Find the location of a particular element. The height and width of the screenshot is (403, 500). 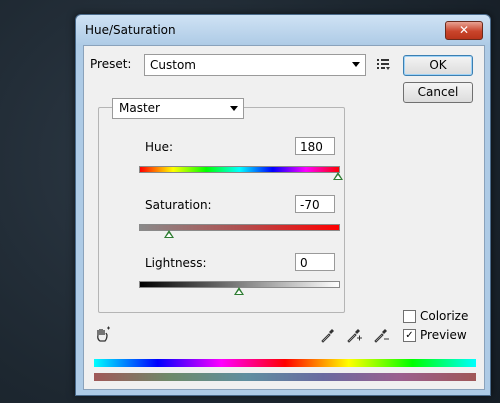

colorize-checkbox is located at coordinates (409, 316).